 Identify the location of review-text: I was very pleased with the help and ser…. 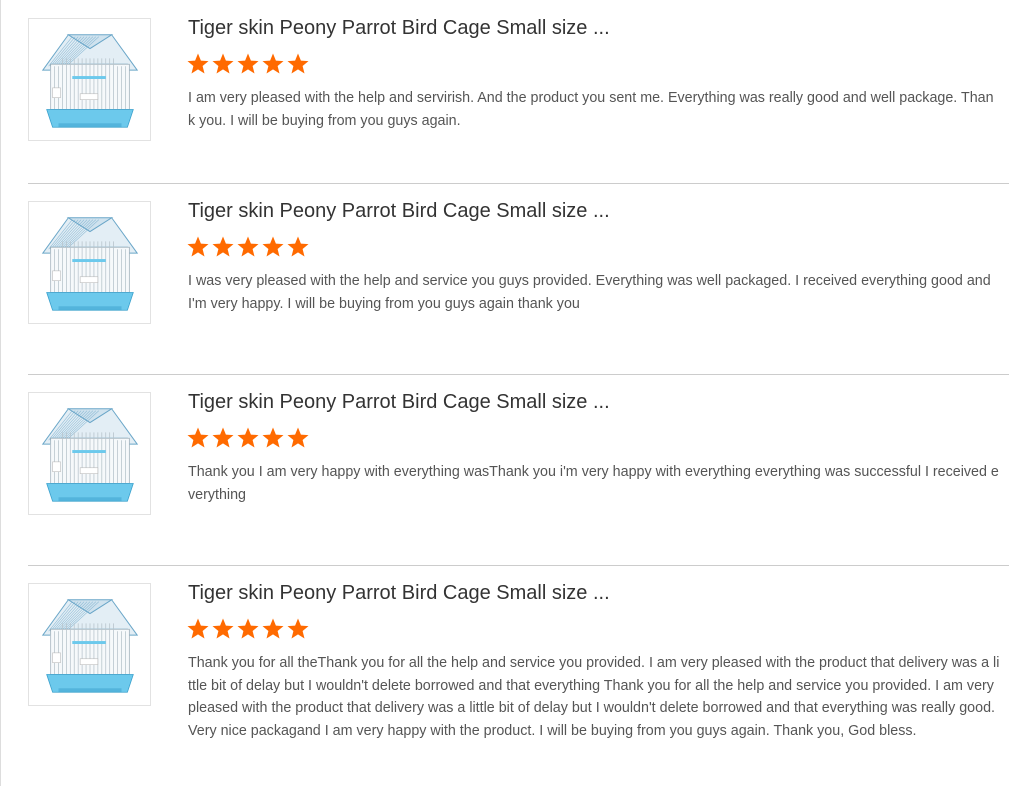
(589, 292).